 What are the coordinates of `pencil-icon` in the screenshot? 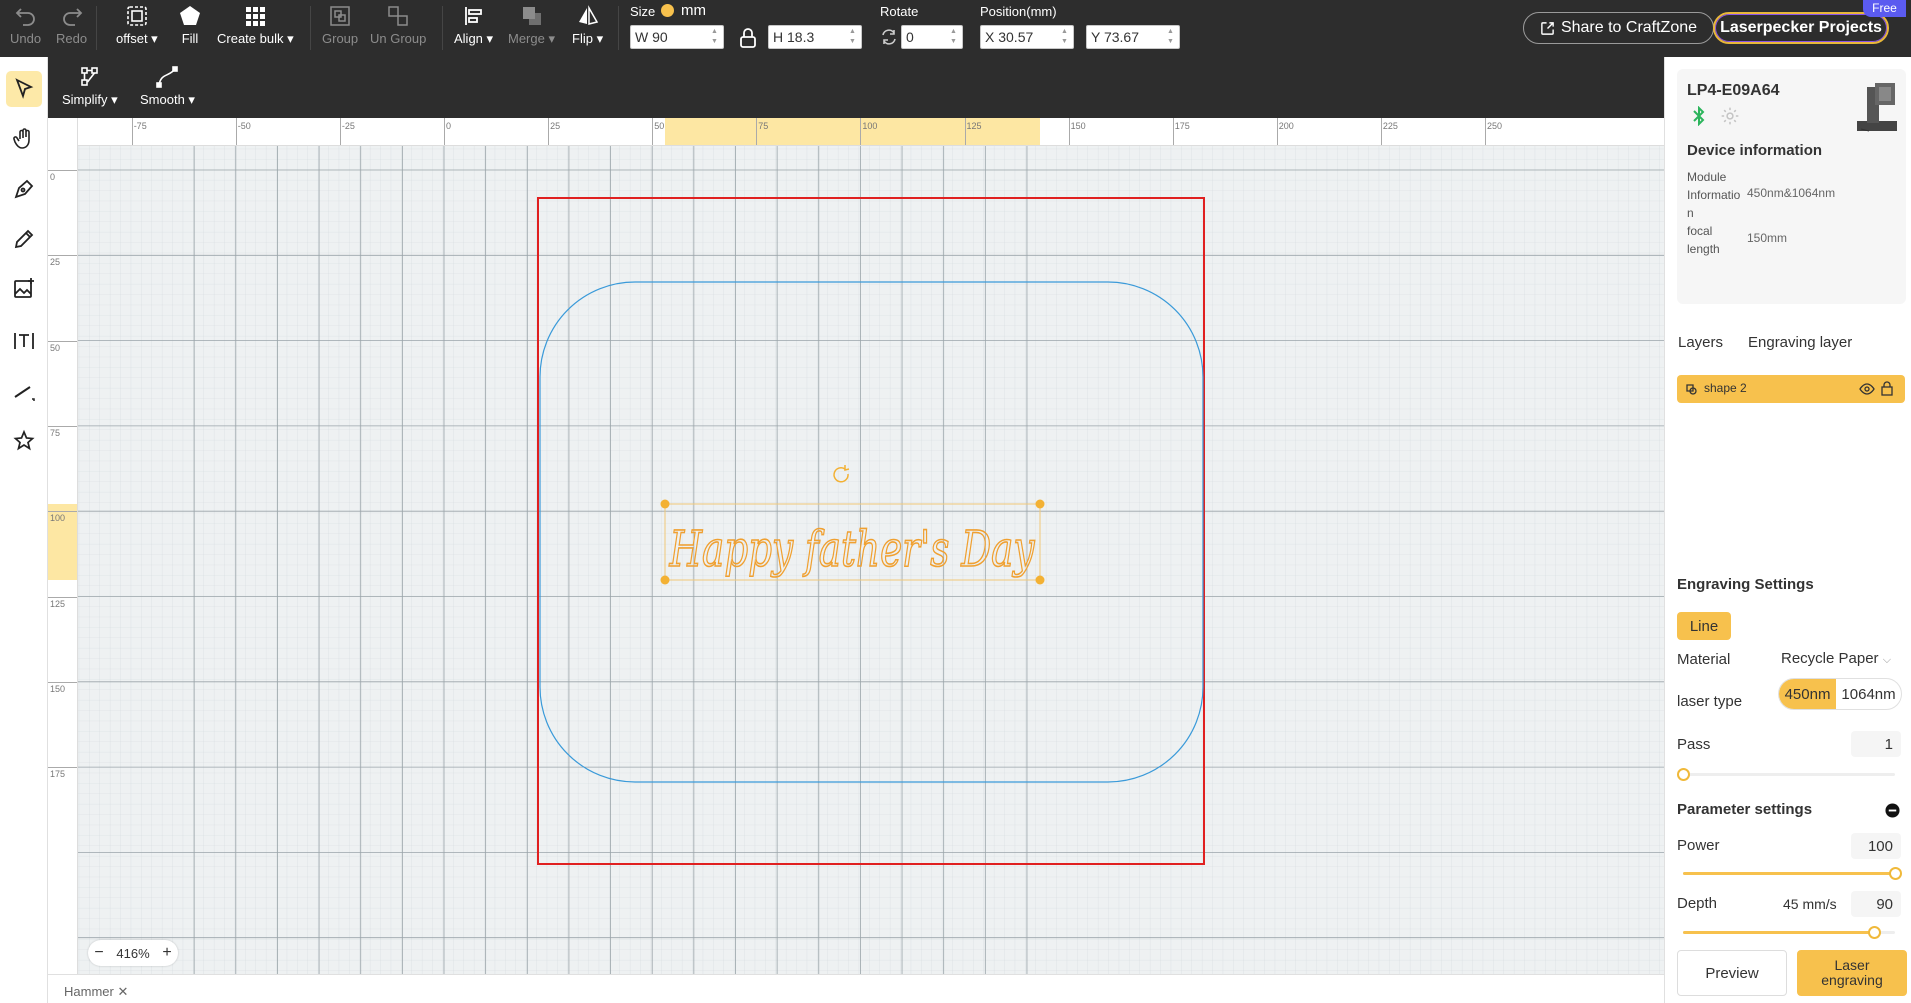 It's located at (24, 239).